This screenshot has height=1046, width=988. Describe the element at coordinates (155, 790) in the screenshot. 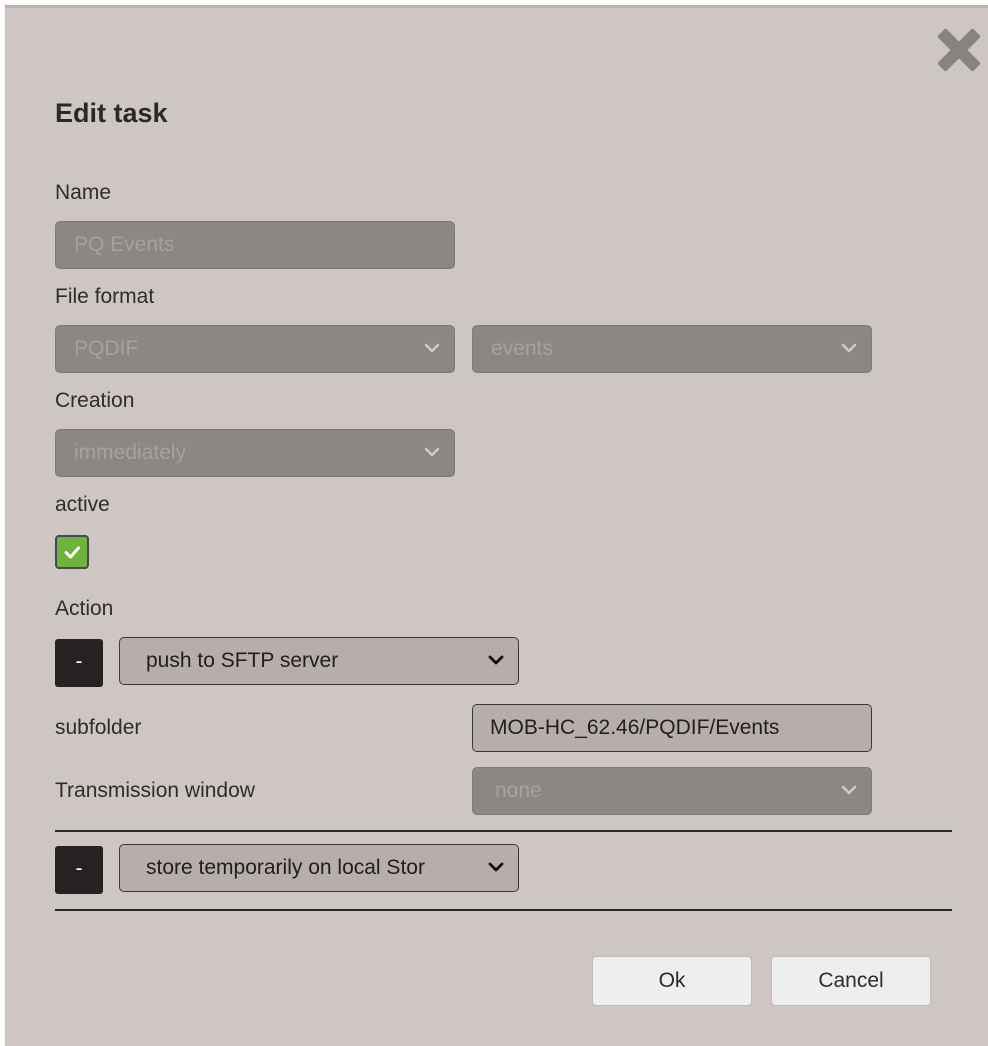

I see `transmission-window-label: Transmission window` at that location.